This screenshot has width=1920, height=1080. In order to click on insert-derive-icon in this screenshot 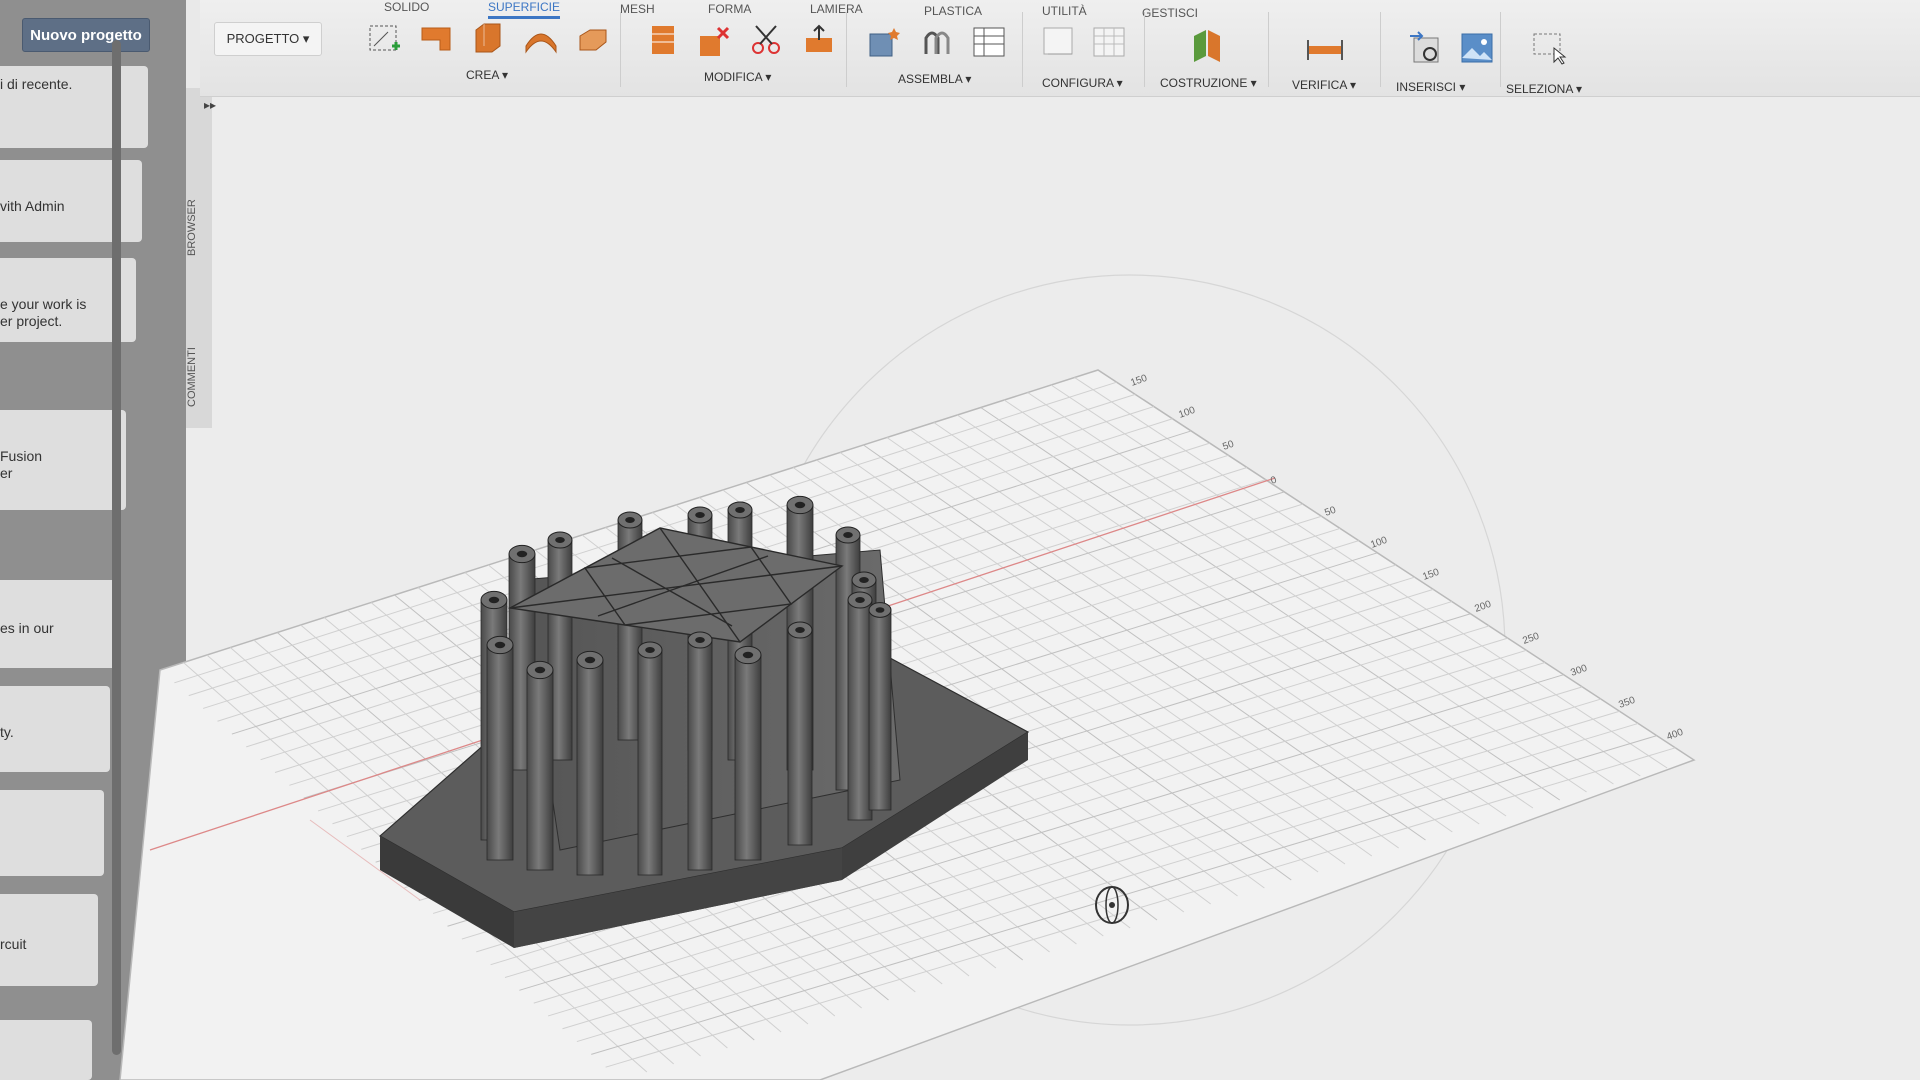, I will do `click(1427, 48)`.